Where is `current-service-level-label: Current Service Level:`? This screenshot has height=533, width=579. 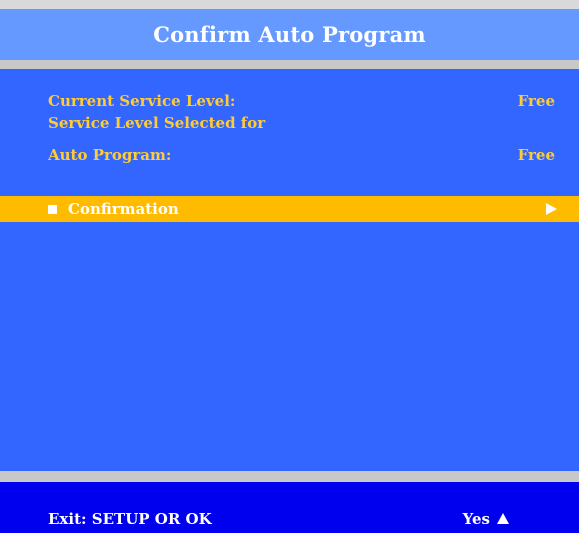 current-service-level-label: Current Service Level: is located at coordinates (142, 101).